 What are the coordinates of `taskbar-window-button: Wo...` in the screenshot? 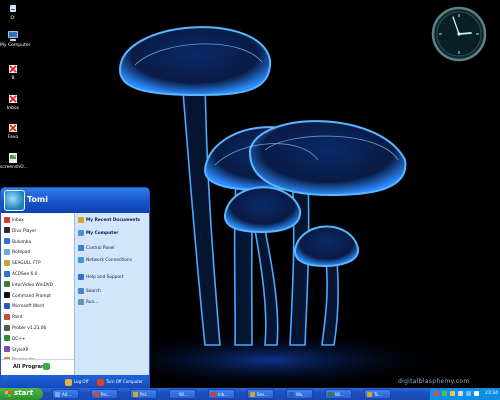 It's located at (299, 394).